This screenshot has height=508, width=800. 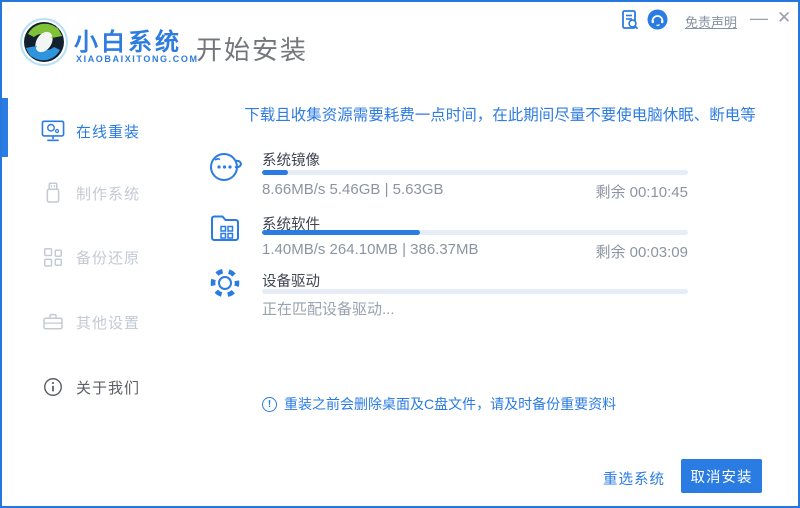 What do you see at coordinates (370, 249) in the screenshot?
I see `download-stats: 1.40MB/s 264.10MB | 386.37MB` at bounding box center [370, 249].